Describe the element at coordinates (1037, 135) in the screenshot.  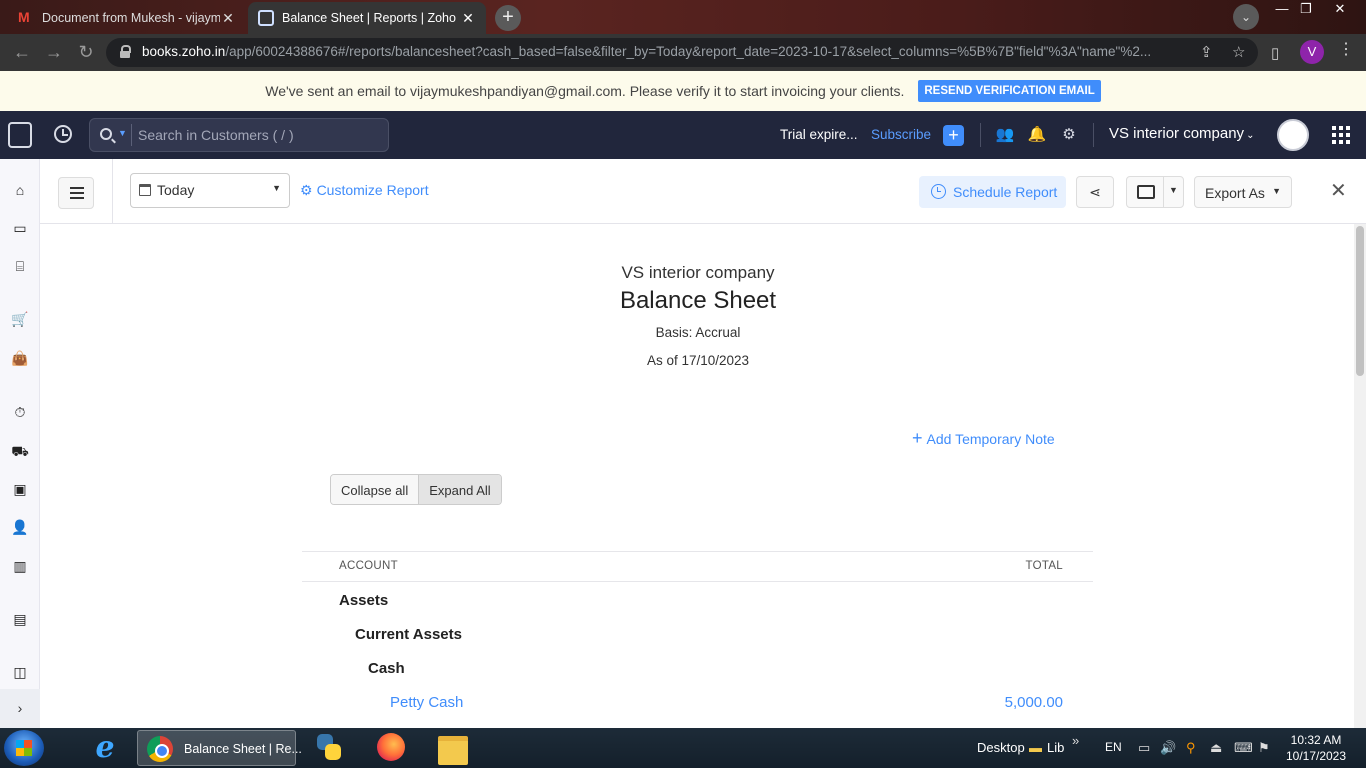
I see `bell-icon: 🔔` at that location.